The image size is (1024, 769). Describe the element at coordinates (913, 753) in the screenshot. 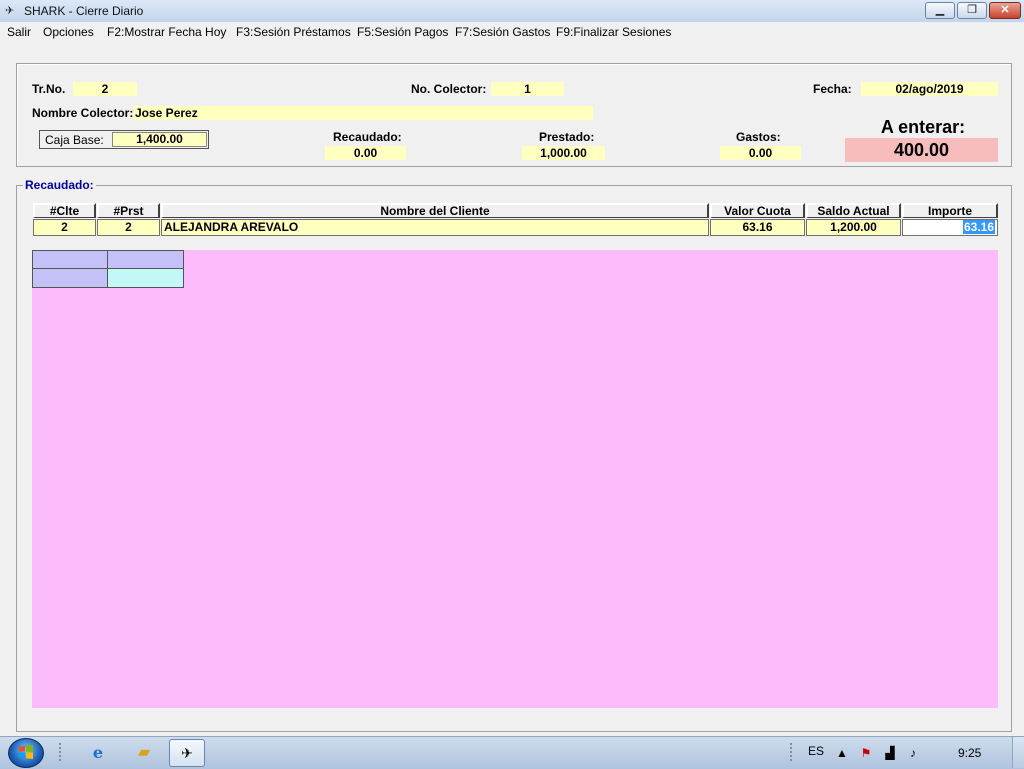

I see `volume-icon: ♪` at that location.